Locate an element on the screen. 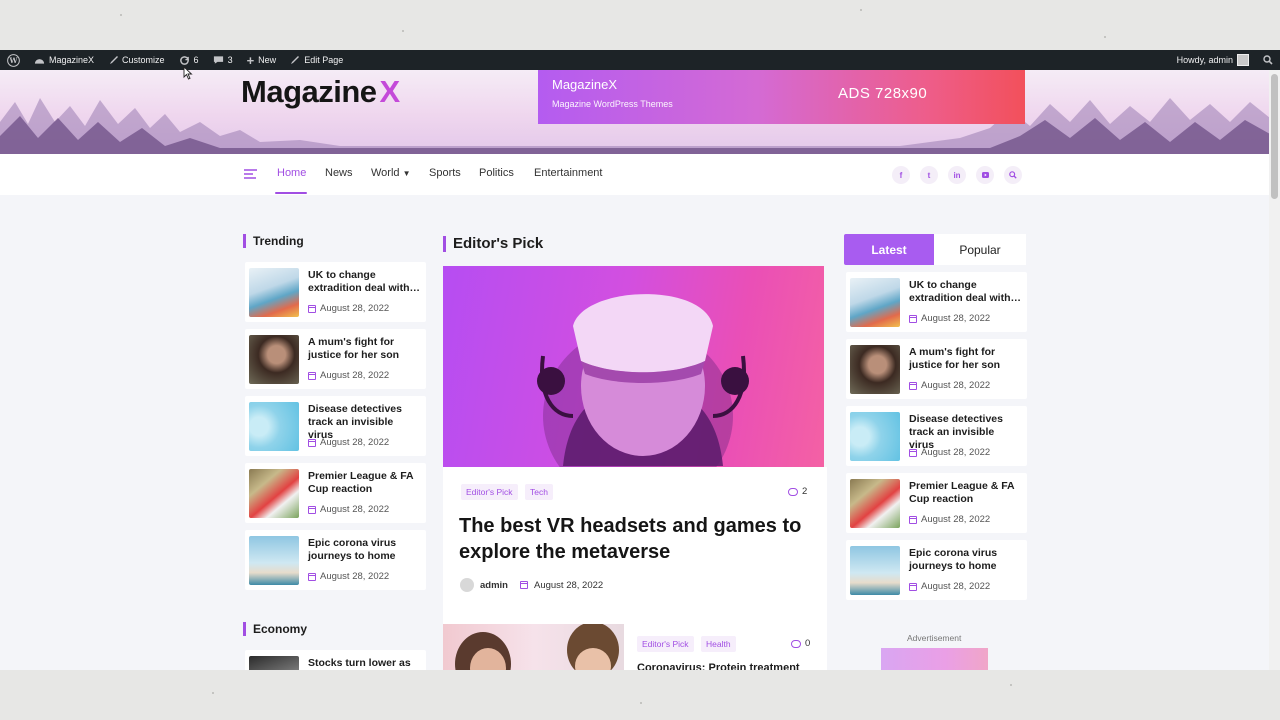 The width and height of the screenshot is (1280, 720). adminbar-account: Howdy, admin is located at coordinates (1213, 60).